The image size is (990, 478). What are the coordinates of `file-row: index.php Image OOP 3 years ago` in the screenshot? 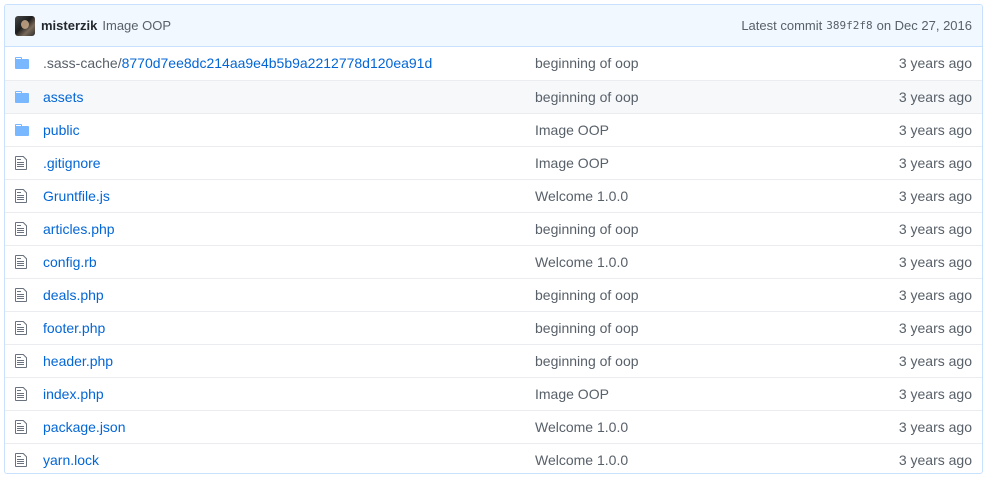 It's located at (493, 393).